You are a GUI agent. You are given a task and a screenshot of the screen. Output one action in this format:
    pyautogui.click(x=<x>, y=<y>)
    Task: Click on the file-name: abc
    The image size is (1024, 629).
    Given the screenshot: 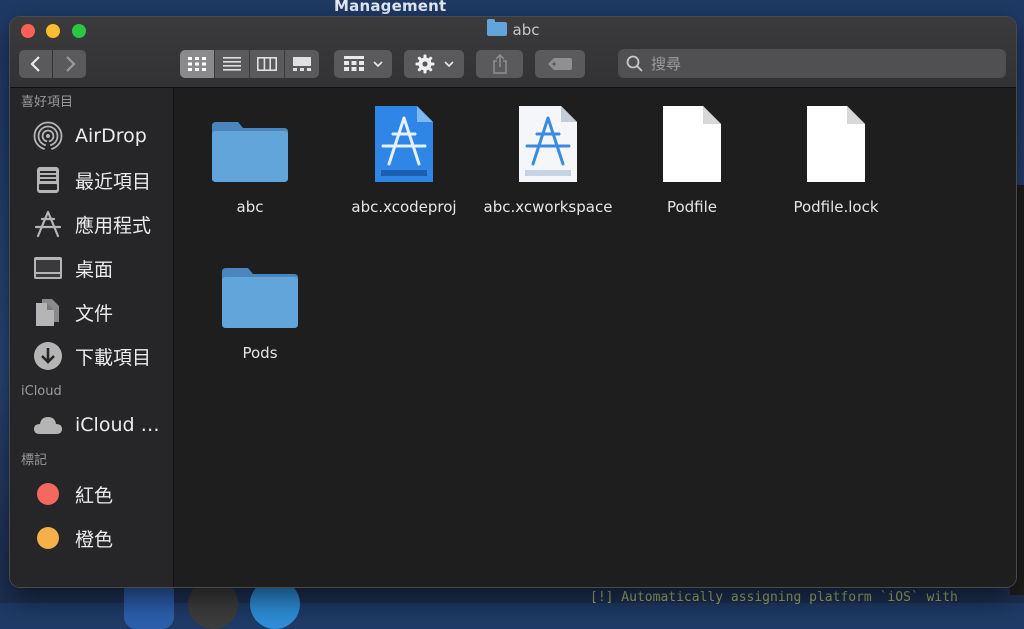 What is the action you would take?
    pyautogui.click(x=250, y=207)
    